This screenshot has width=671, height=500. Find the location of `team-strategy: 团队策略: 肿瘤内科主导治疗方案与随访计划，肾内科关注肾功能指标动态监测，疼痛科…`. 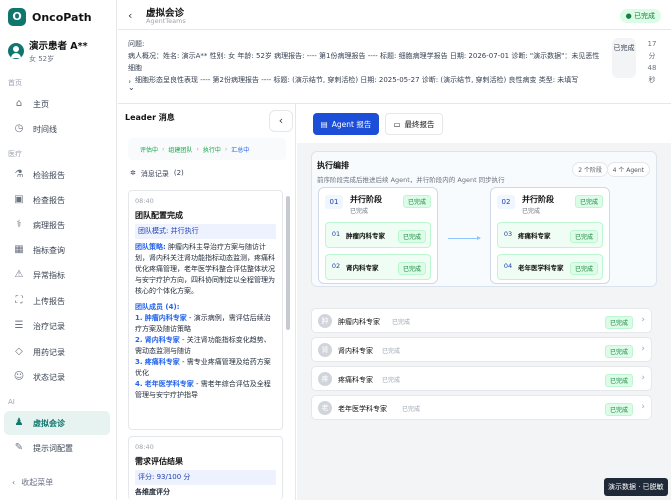

team-strategy: 团队策略: 肿瘤内科主导治疗方案与随访计划，肾内科关注肾功能指标动态监测，疼痛科… is located at coordinates (205, 269).